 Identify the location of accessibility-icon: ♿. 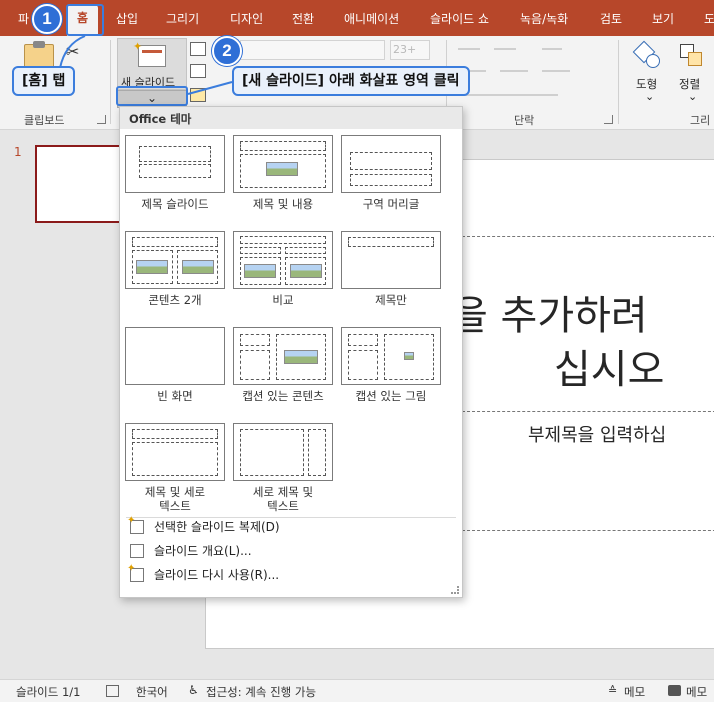
(193, 690).